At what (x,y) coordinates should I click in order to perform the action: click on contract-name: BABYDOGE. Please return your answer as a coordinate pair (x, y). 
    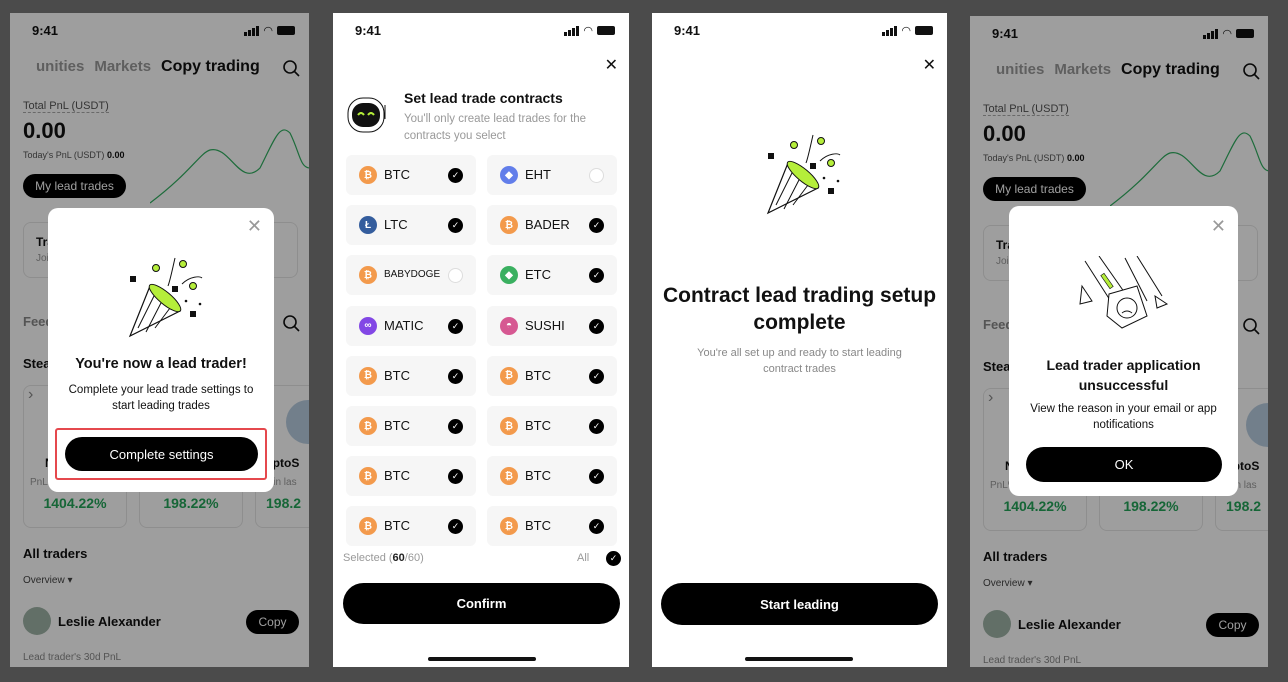
    Looking at the image, I should click on (412, 275).